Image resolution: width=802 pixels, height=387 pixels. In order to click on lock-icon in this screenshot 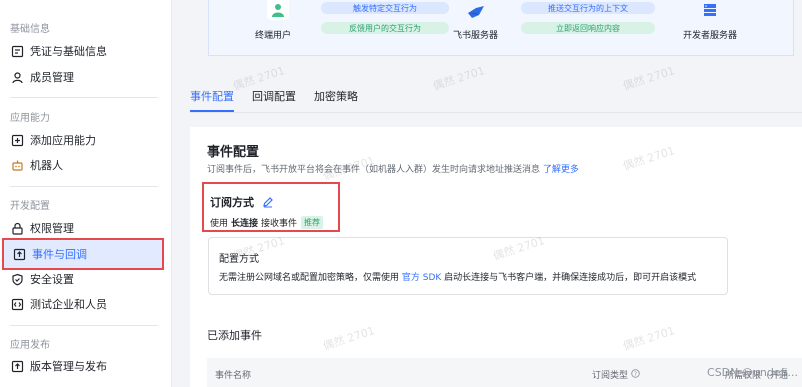, I will do `click(17, 228)`.